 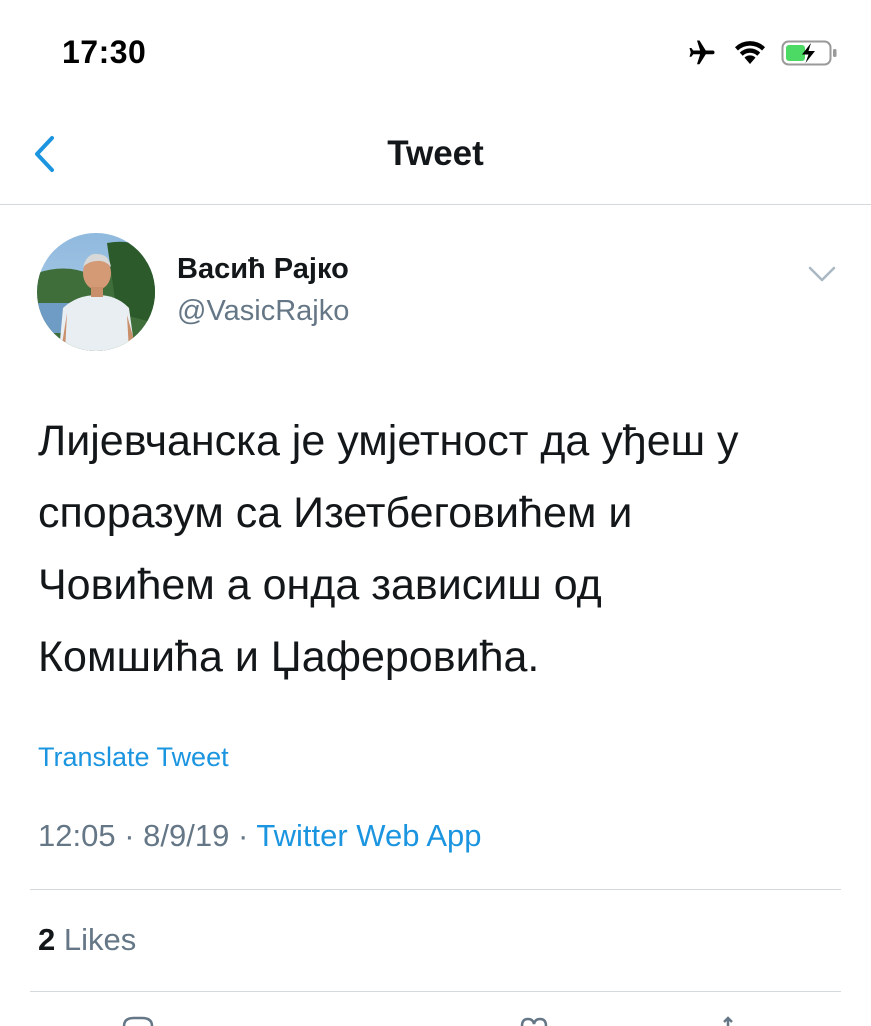 What do you see at coordinates (47, 939) in the screenshot?
I see `likes-count: 2` at bounding box center [47, 939].